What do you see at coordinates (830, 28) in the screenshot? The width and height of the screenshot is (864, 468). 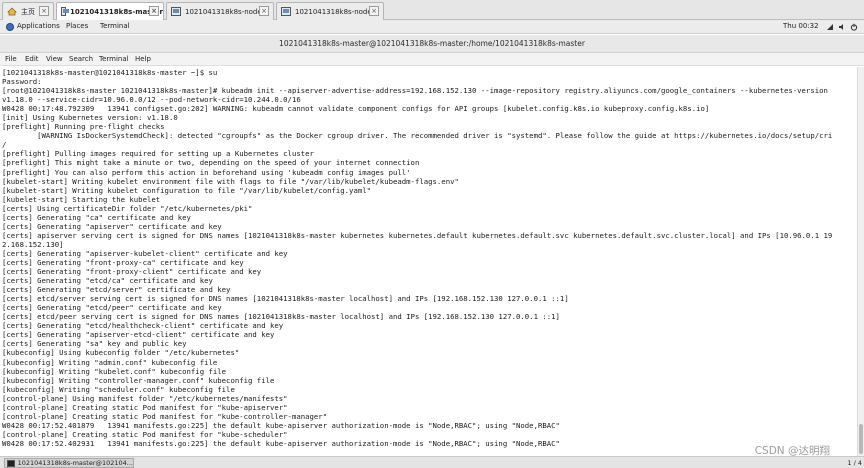 I see `network-icon` at bounding box center [830, 28].